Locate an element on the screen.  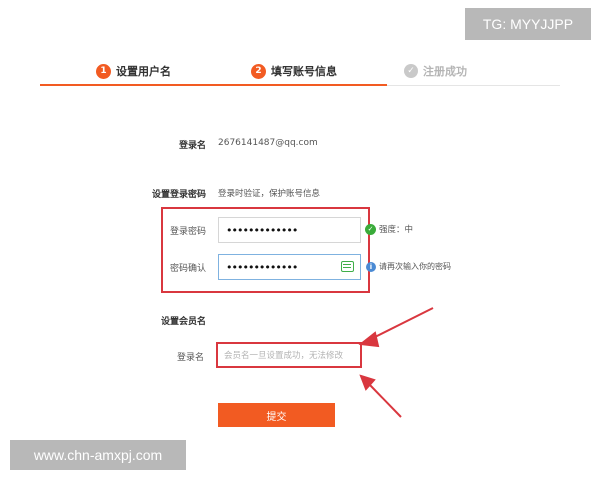
member-login-label: 登录名 is located at coordinates (191, 358).